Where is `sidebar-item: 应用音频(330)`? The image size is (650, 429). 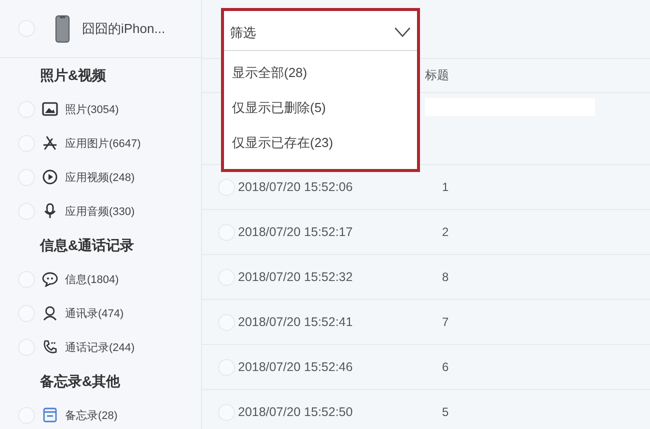
sidebar-item: 应用音频(330) is located at coordinates (100, 211).